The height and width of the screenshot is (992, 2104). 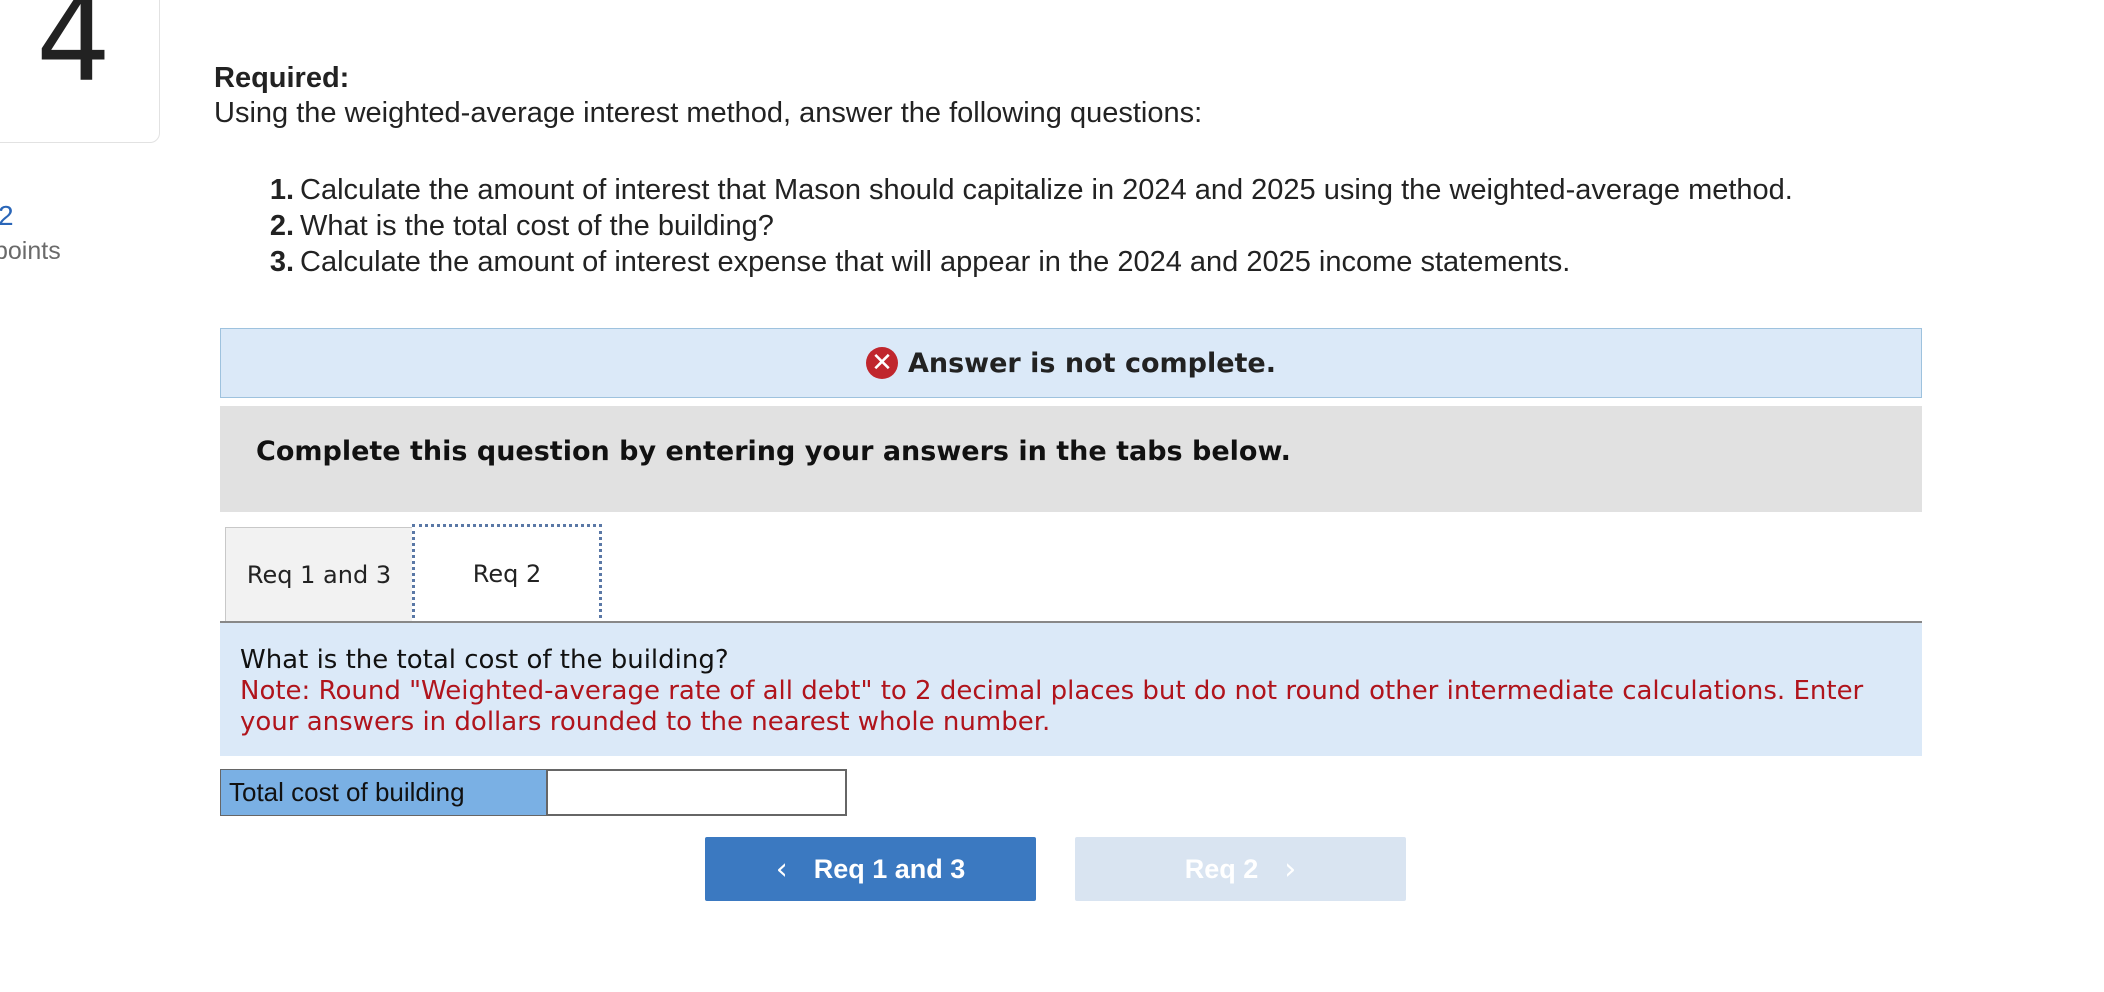 I want to click on next-tab-button: Req 2 ›, so click(x=1240, y=869).